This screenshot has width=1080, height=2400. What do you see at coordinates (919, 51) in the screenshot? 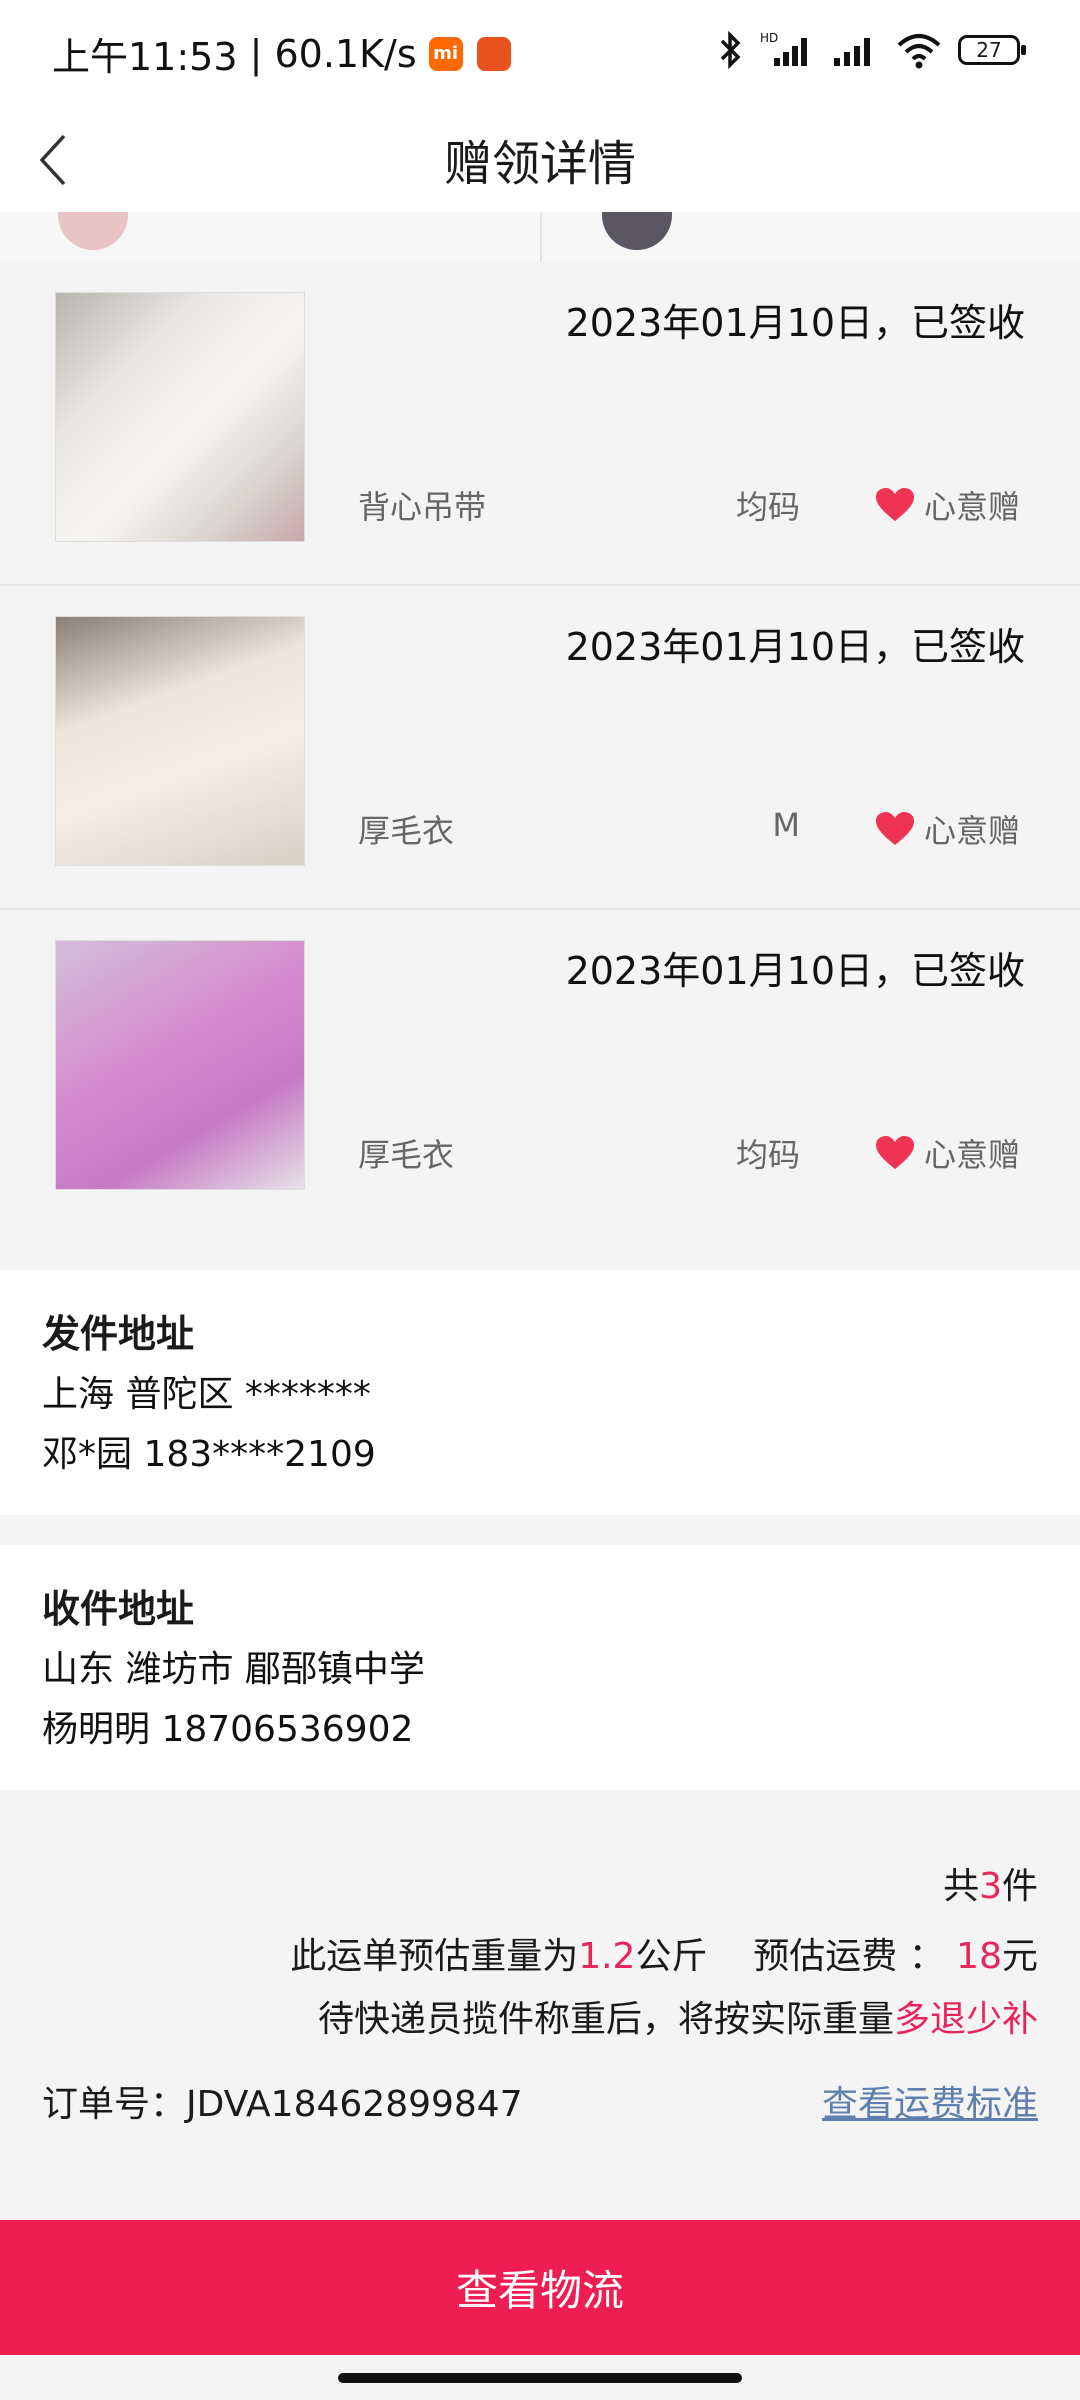
I see `wifi-icon` at bounding box center [919, 51].